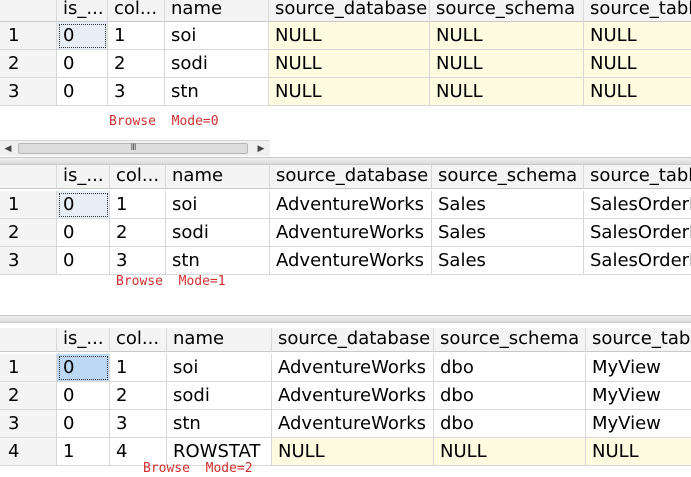  What do you see at coordinates (345, 36) in the screenshot?
I see `table-row: 1 0 1 soi NULL NULL NULL` at bounding box center [345, 36].